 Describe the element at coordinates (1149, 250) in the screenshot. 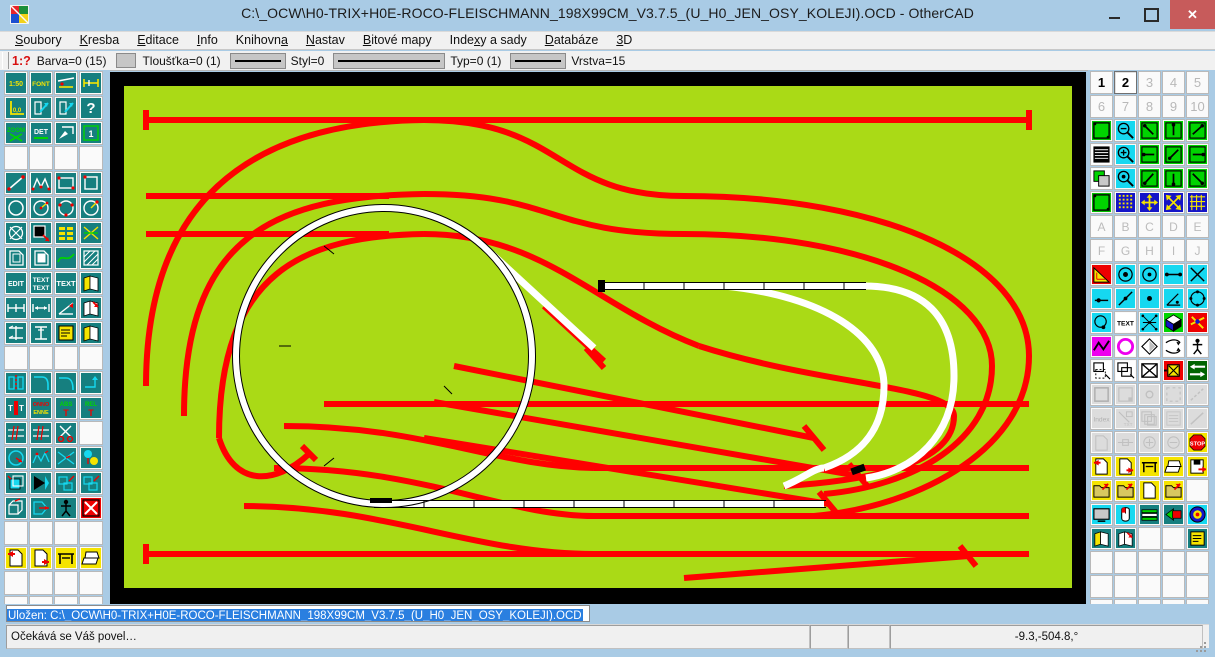

I see `set-tab-h: H` at that location.